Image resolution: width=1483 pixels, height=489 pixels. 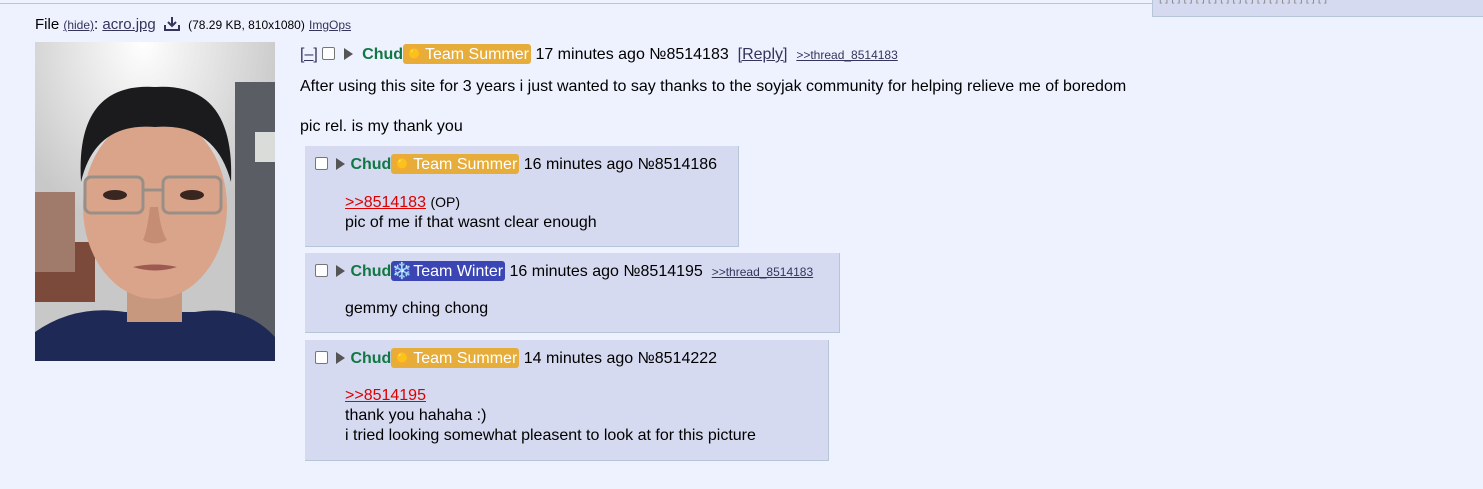 What do you see at coordinates (47, 24) in the screenshot?
I see `file-label: File` at bounding box center [47, 24].